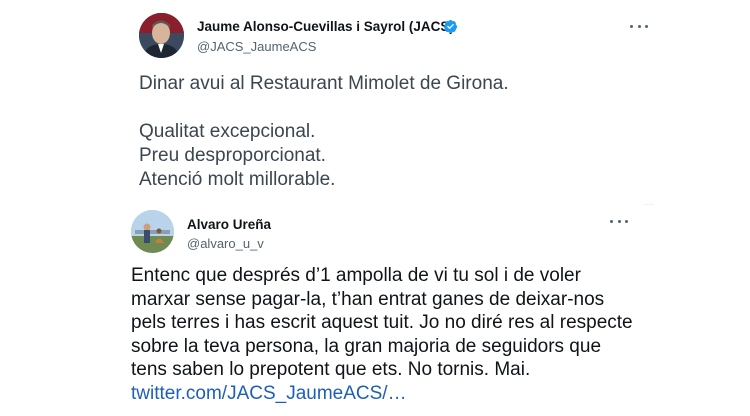  I want to click on author-handle: @JACS_JaumeACS, so click(256, 46).